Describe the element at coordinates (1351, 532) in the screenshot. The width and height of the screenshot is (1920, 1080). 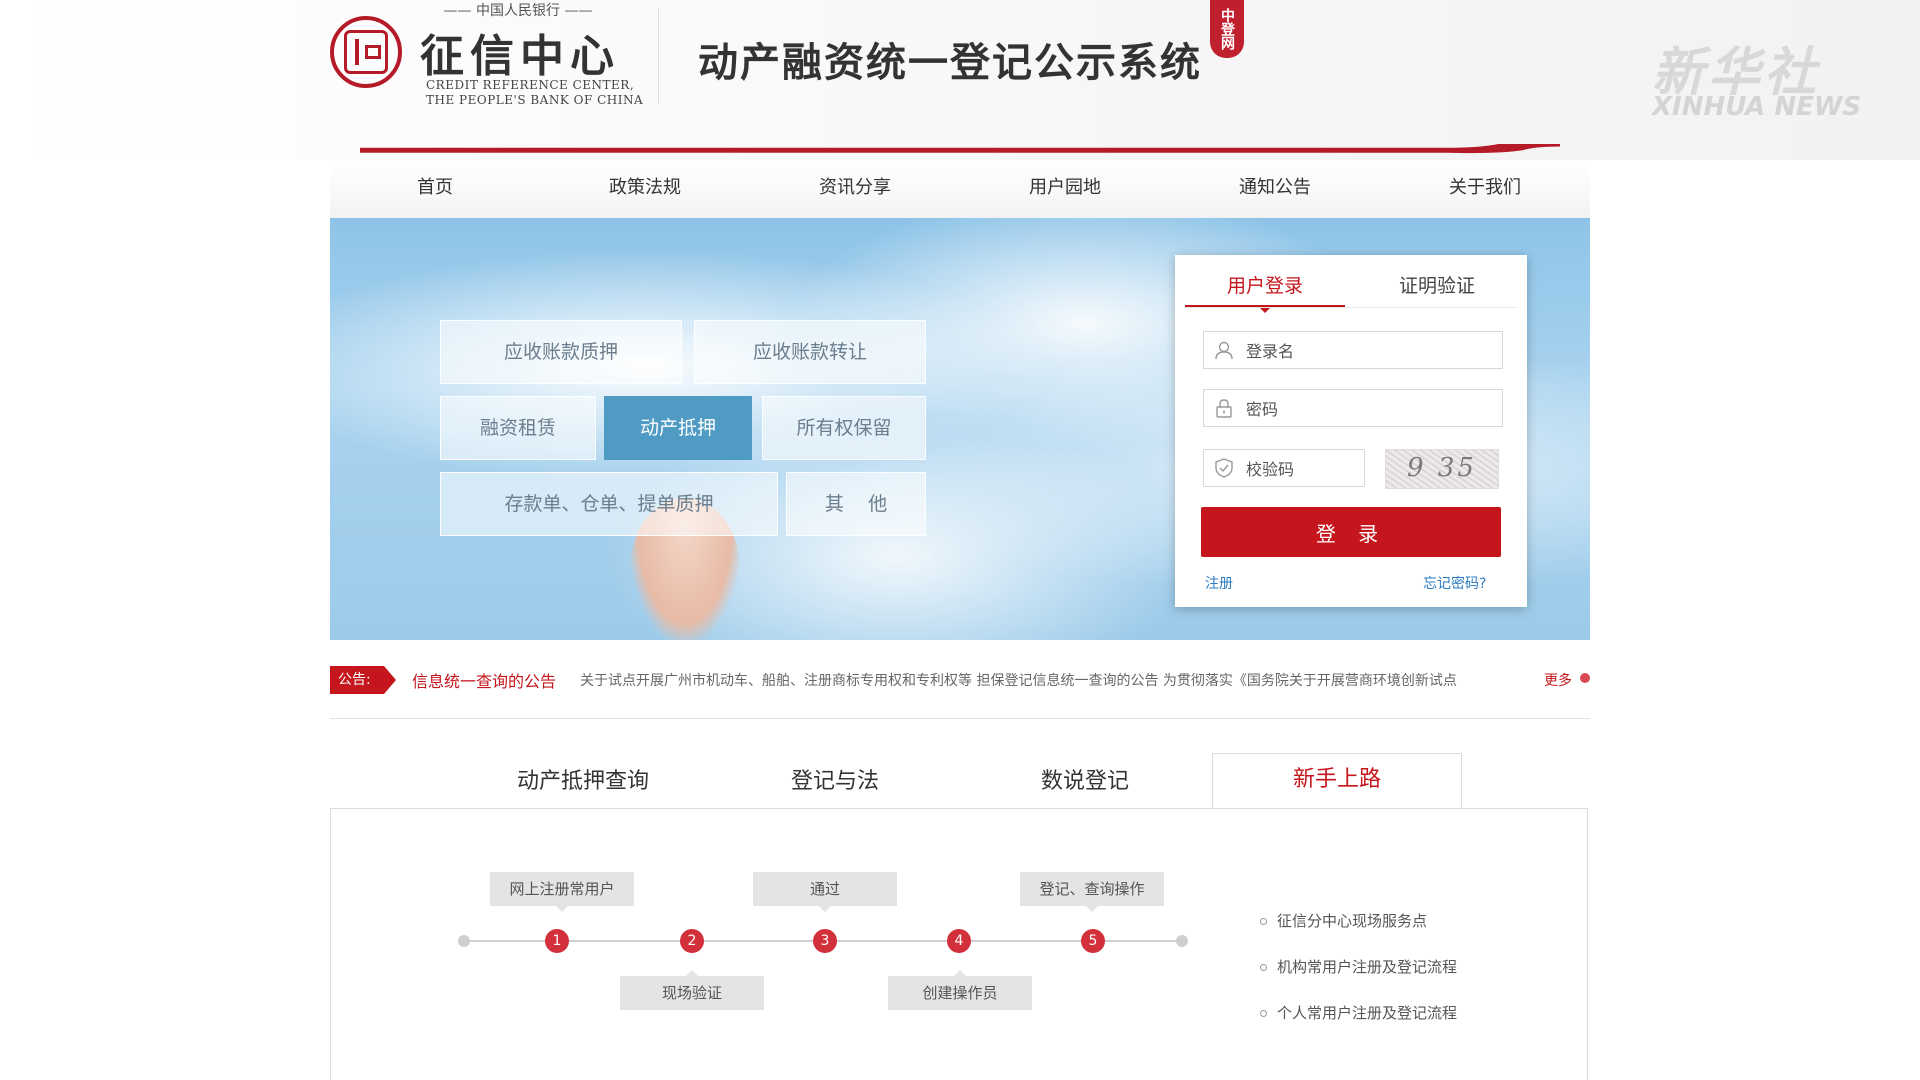
I see `login-button: 登 录` at that location.